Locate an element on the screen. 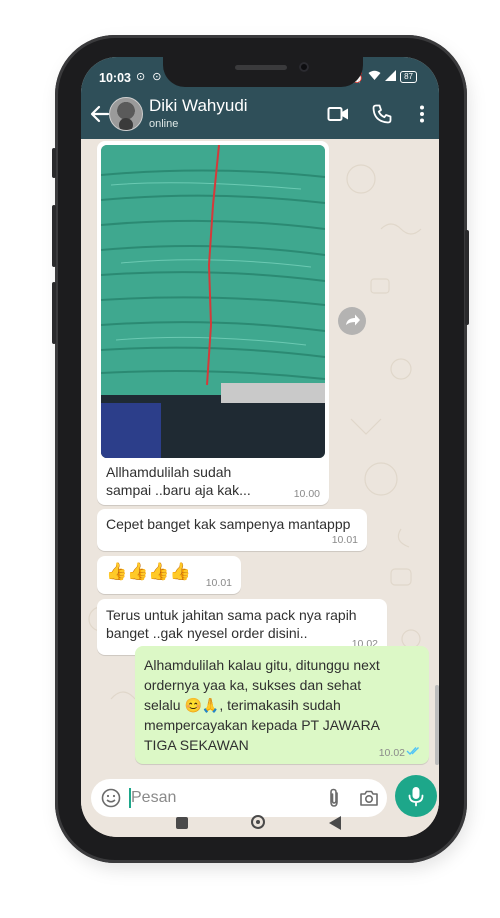 The height and width of the screenshot is (918, 500). message-text: Cepet banget kak sampenya mantappp is located at coordinates (228, 524).